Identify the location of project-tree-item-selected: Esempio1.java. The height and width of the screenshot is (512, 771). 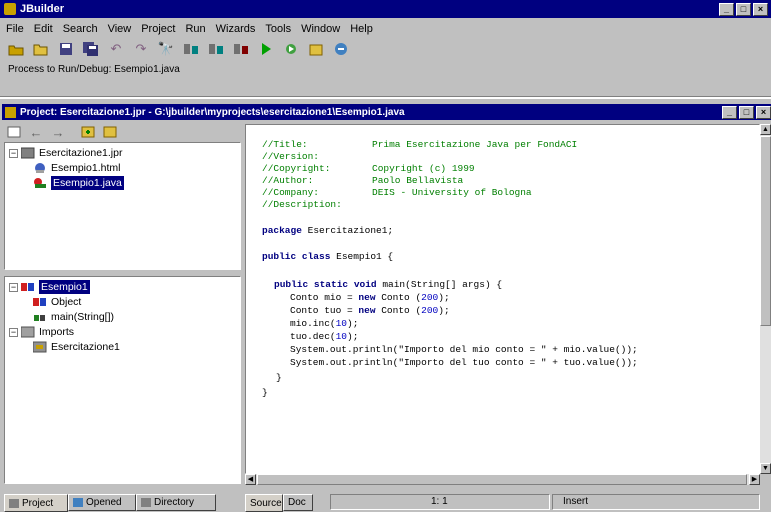
(78, 183).